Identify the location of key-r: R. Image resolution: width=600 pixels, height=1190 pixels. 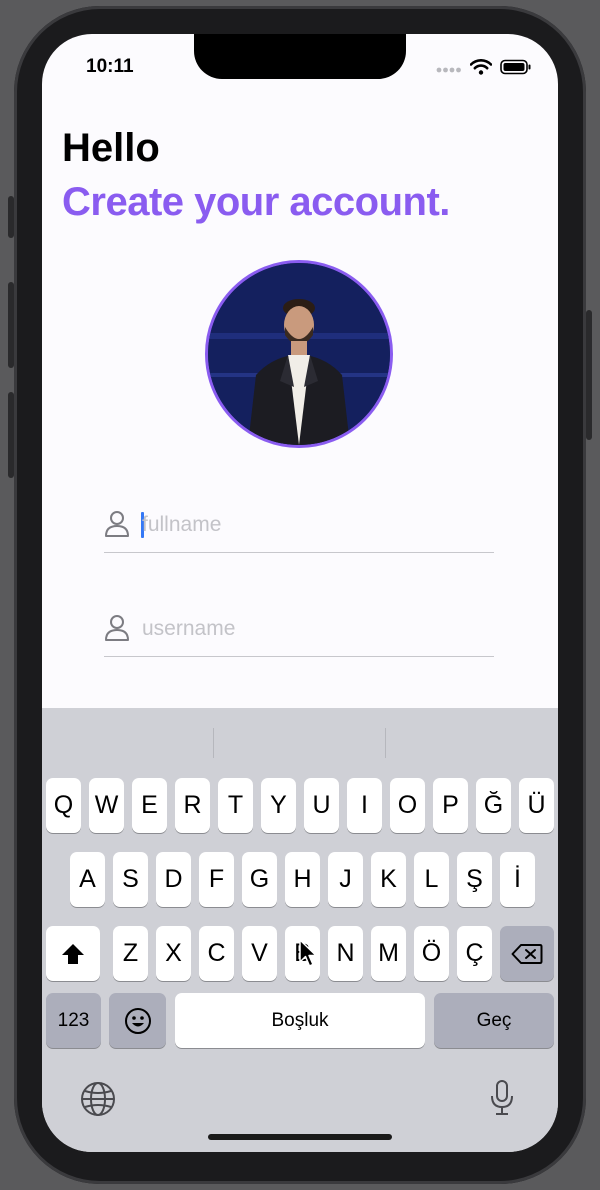
(192, 805).